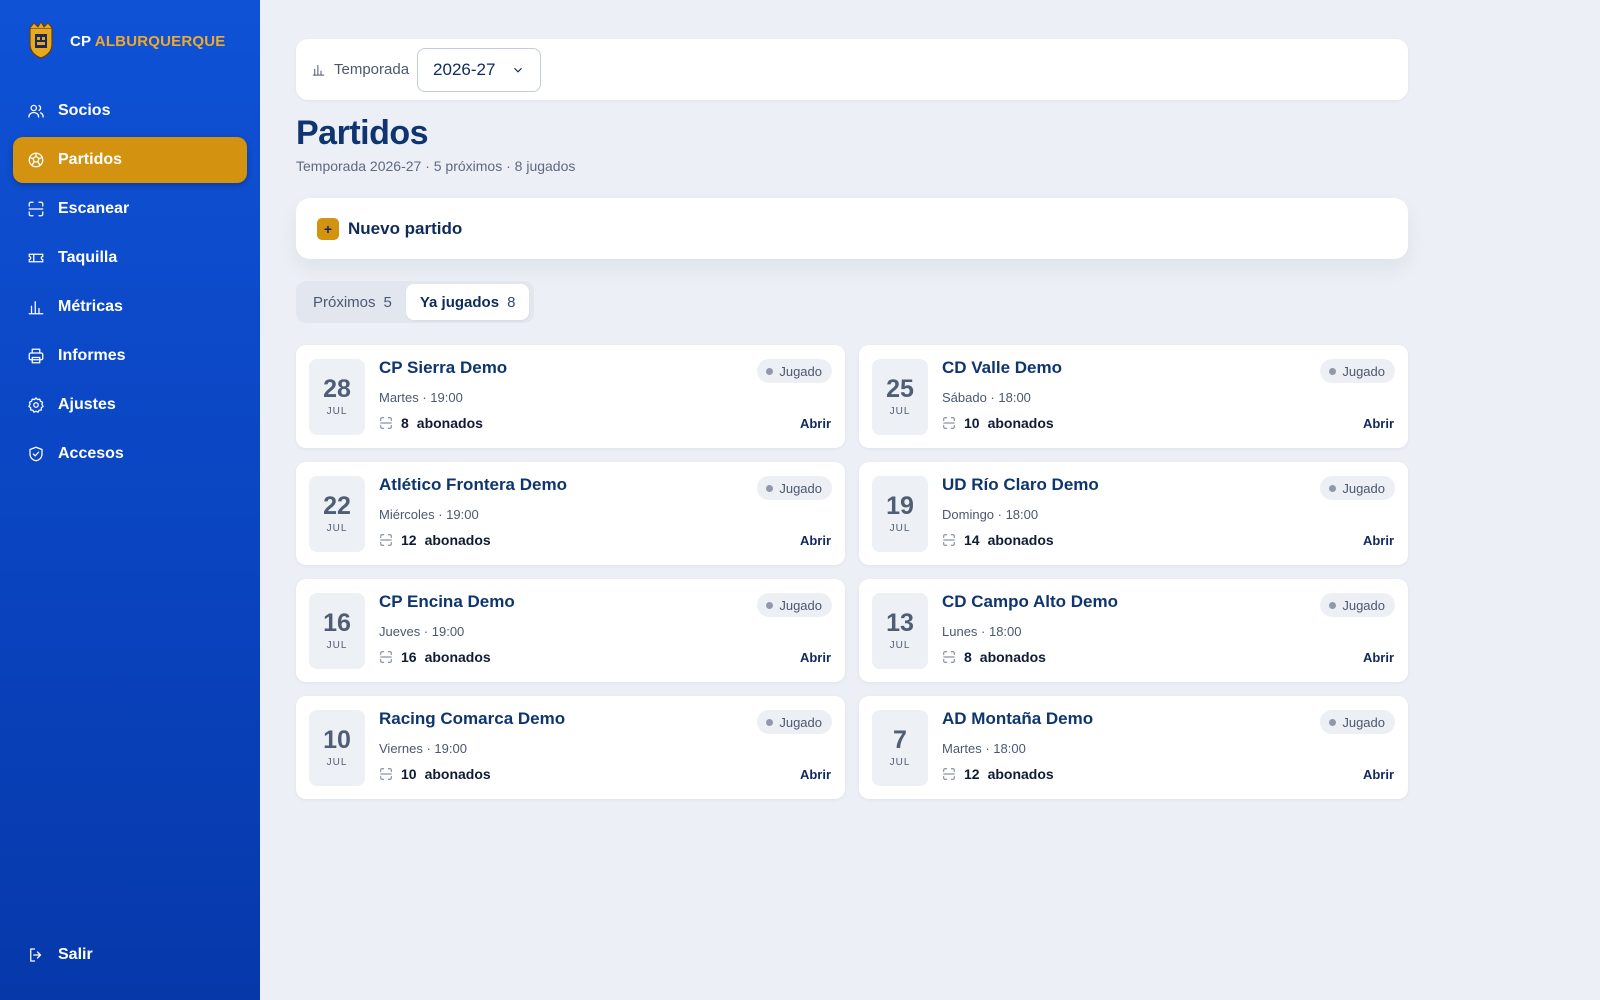 This screenshot has width=1600, height=1000. Describe the element at coordinates (852, 228) in the screenshot. I see `new-match-button: + Nuevo partido` at that location.